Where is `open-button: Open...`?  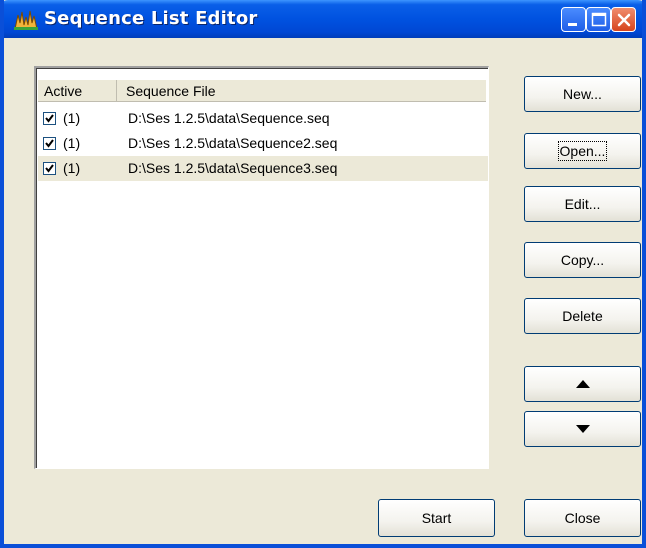 open-button: Open... is located at coordinates (582, 151).